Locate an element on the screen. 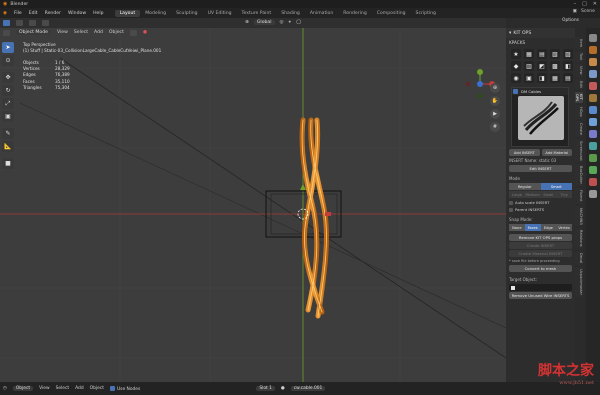 The image size is (600, 395). menu-edit: Edit is located at coordinates (33, 13).